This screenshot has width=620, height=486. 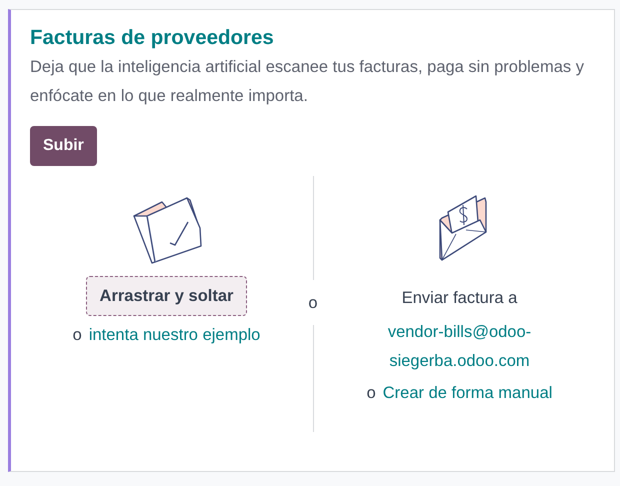 What do you see at coordinates (174, 335) in the screenshot?
I see `example-link: intenta nuestro ejemplo` at bounding box center [174, 335].